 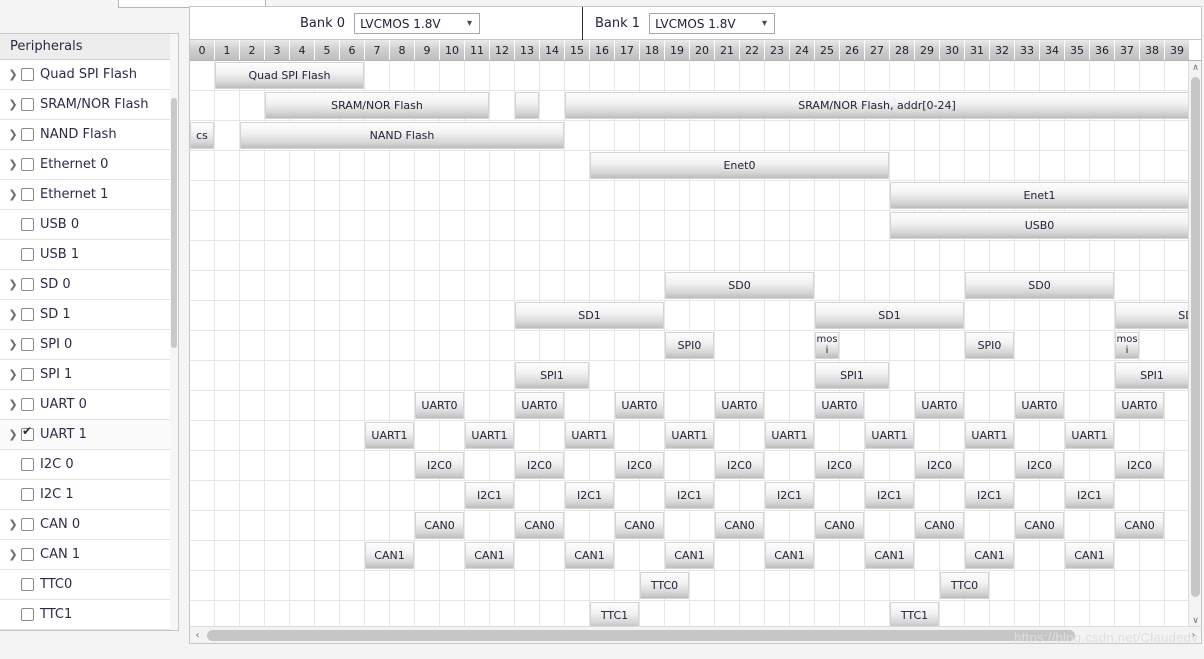 I want to click on chevron-right-icon: ❯, so click(x=13, y=164).